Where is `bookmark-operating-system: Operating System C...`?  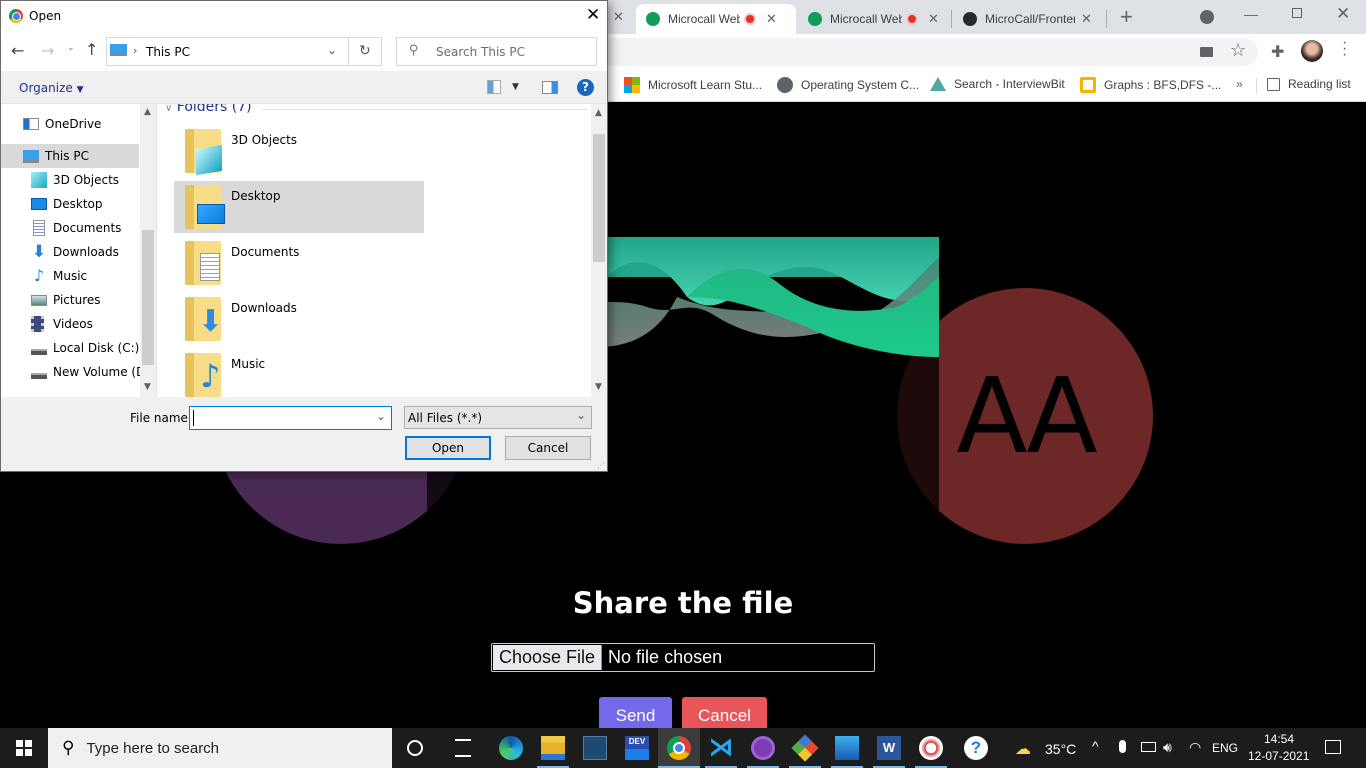
bookmark-operating-system: Operating System C... is located at coordinates (848, 85).